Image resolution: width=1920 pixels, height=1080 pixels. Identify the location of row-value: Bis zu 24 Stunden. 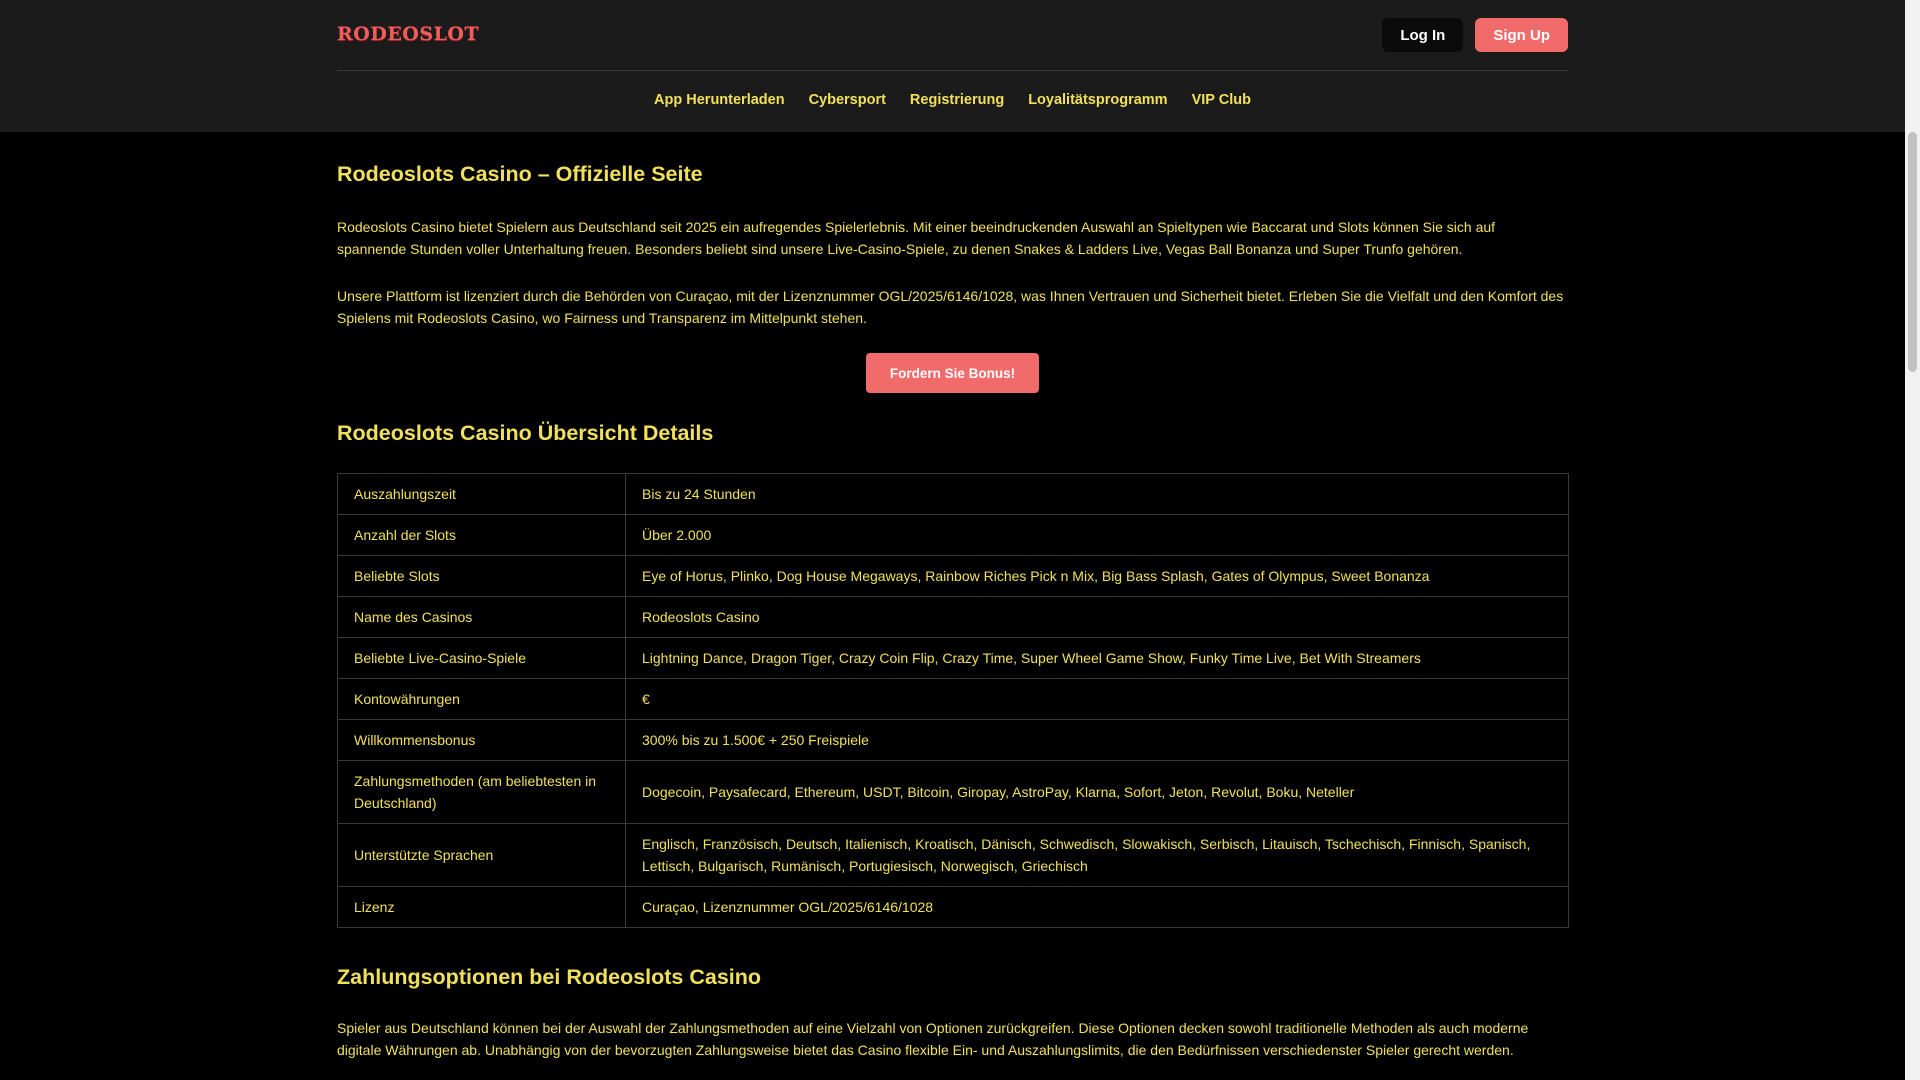
(1097, 494).